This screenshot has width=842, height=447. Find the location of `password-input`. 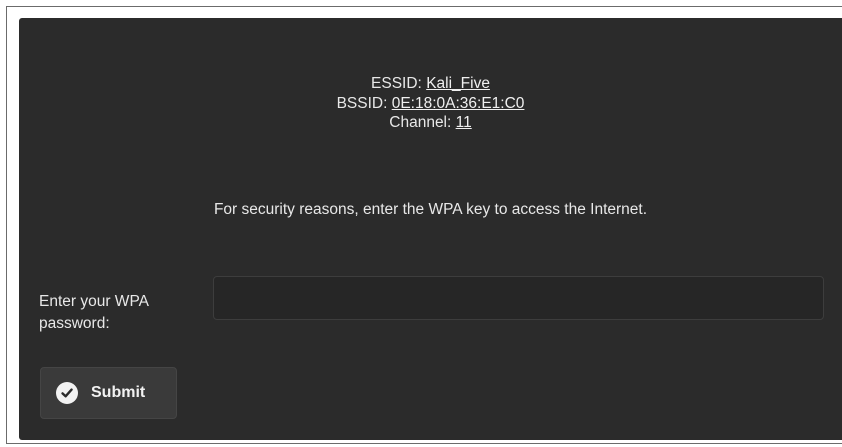

password-input is located at coordinates (518, 298).